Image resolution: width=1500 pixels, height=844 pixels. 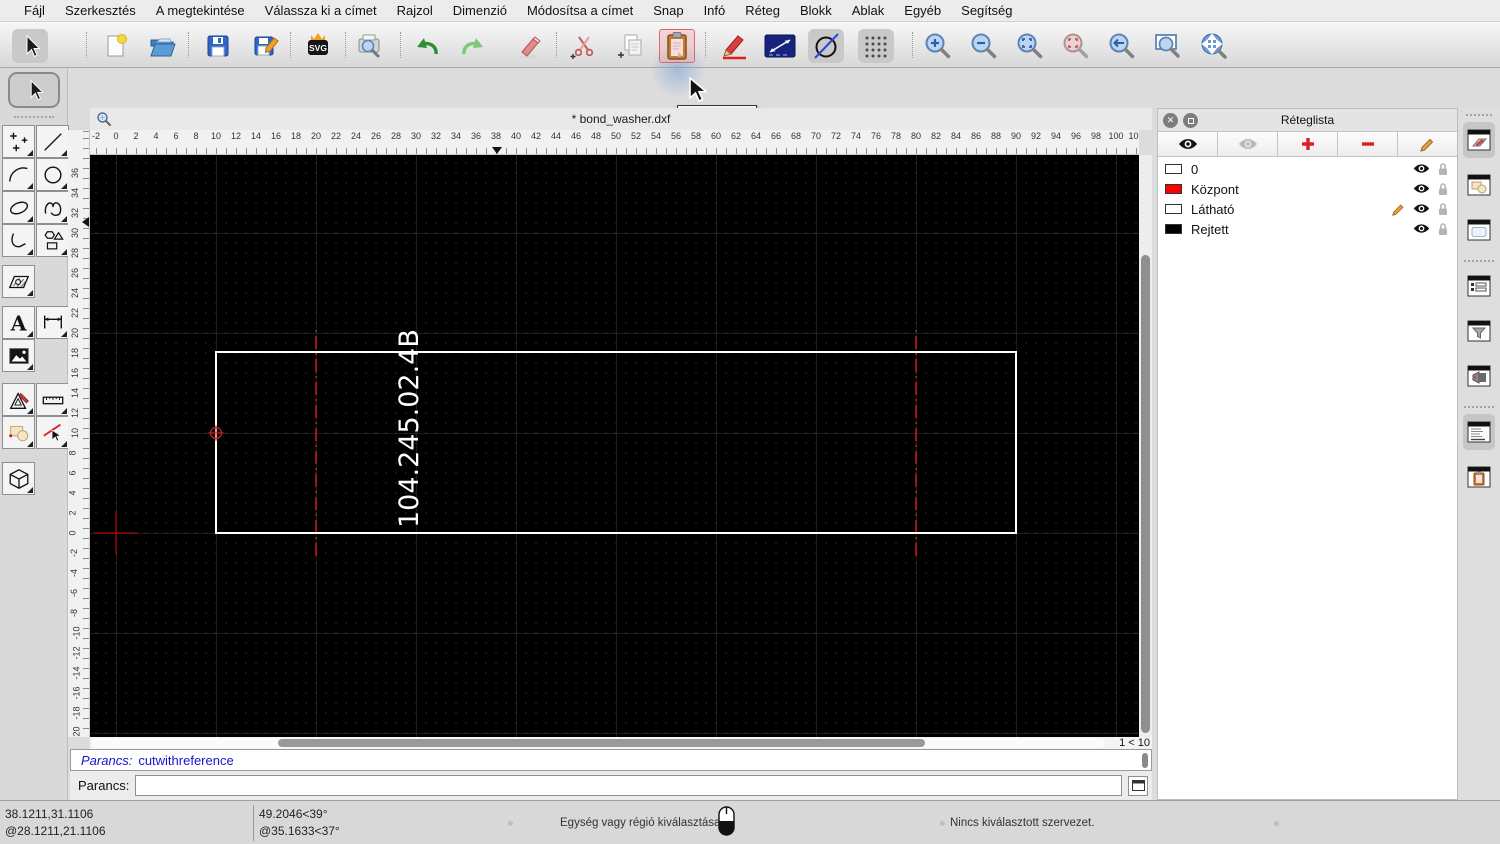 I want to click on keyboard-toggle-button, so click(x=1138, y=785).